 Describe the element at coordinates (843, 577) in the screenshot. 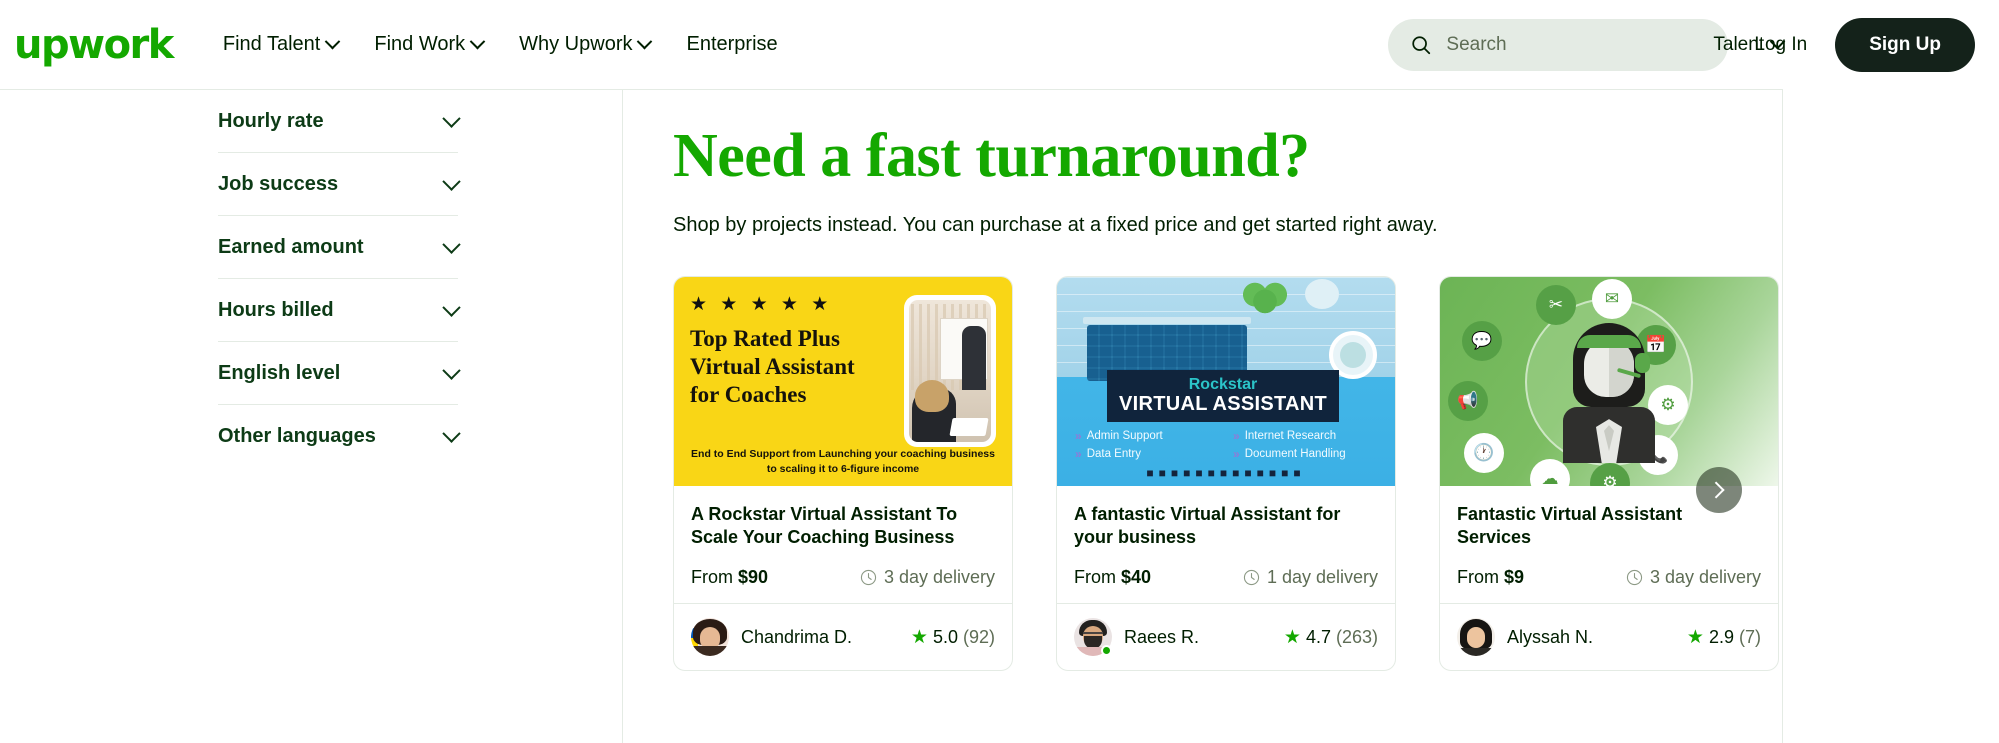

I see `card-meta: From $90 3 day delivery` at that location.